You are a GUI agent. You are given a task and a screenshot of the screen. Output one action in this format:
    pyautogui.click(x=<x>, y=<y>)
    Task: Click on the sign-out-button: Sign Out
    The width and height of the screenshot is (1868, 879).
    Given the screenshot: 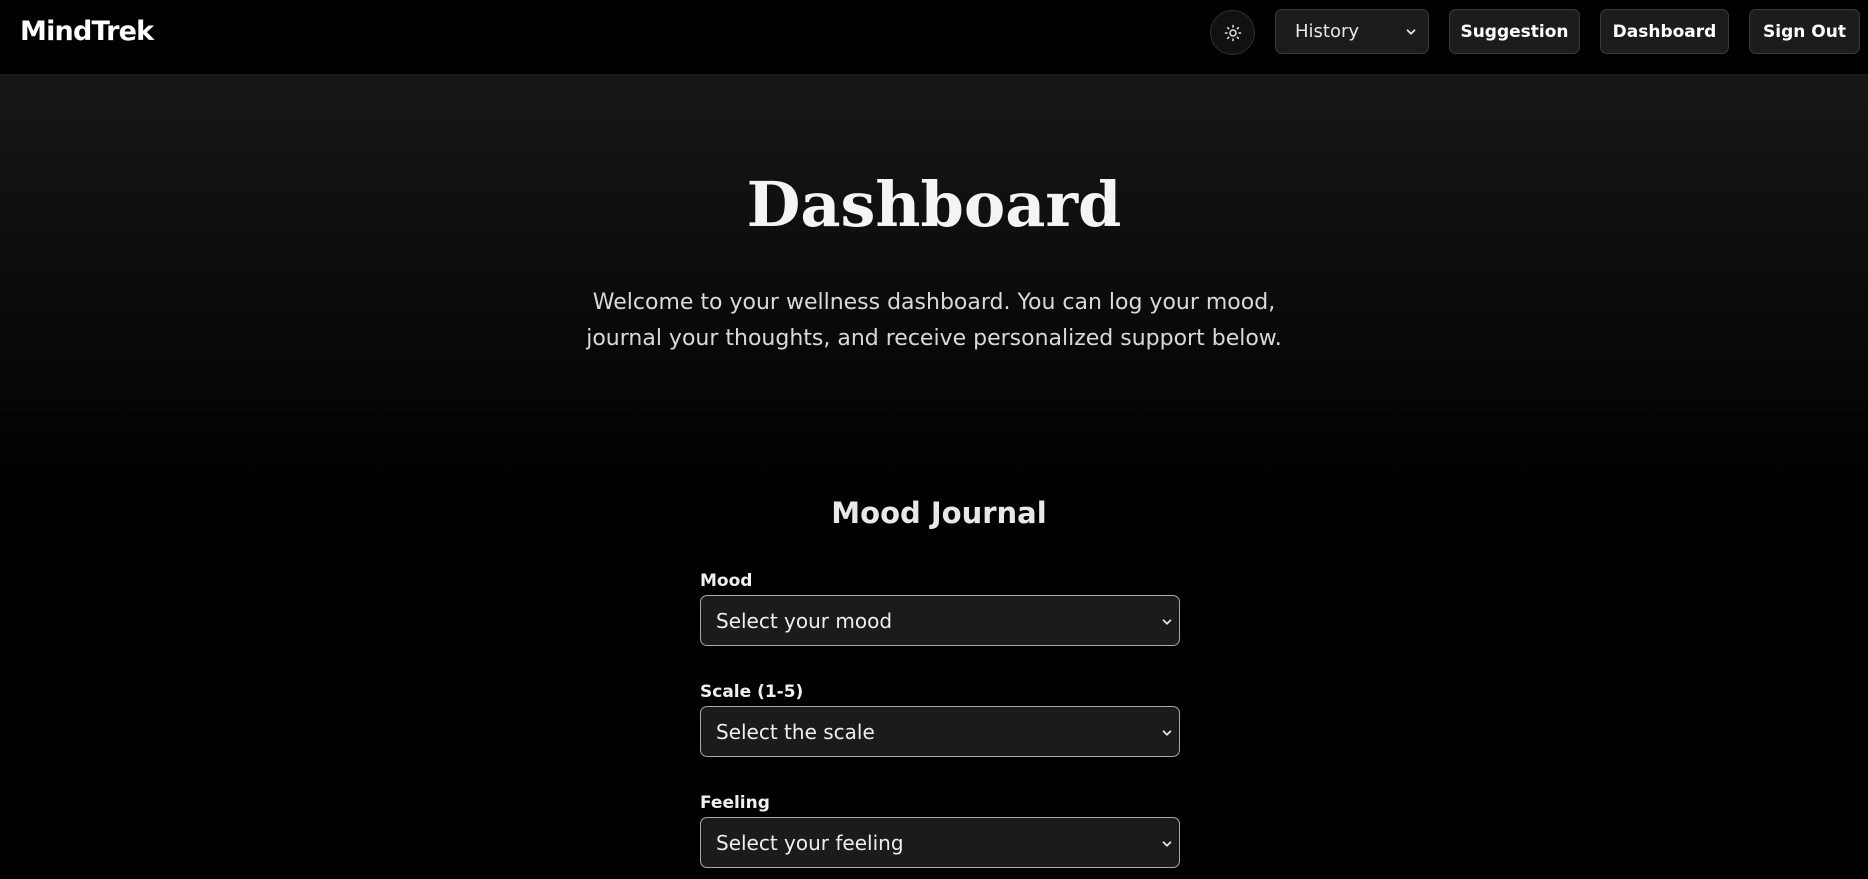 What is the action you would take?
    pyautogui.click(x=1804, y=31)
    